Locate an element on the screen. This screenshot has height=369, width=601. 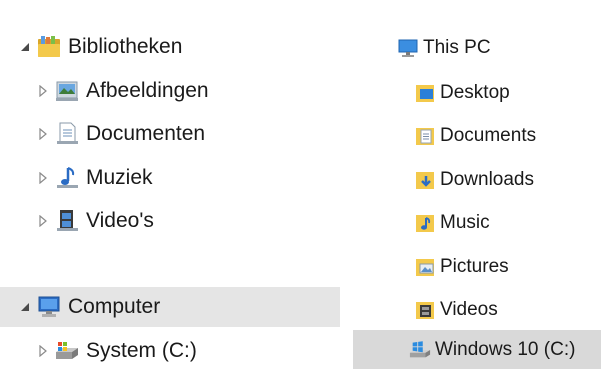
tree-item-downloads: Downloads is located at coordinates (474, 180).